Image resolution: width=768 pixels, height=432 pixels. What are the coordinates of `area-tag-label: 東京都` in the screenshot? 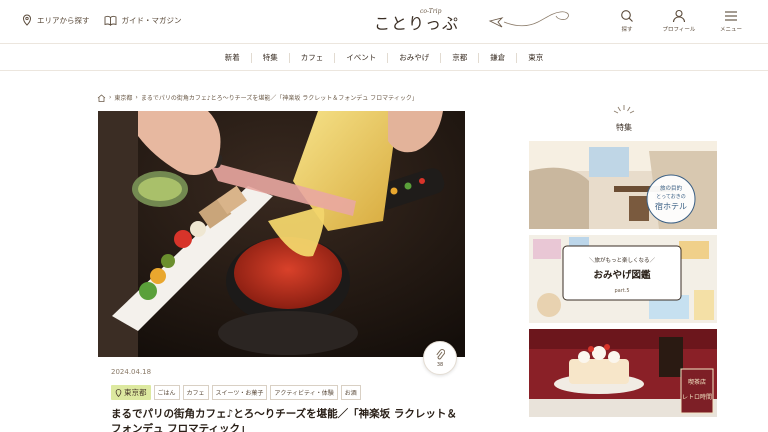 It's located at (135, 392).